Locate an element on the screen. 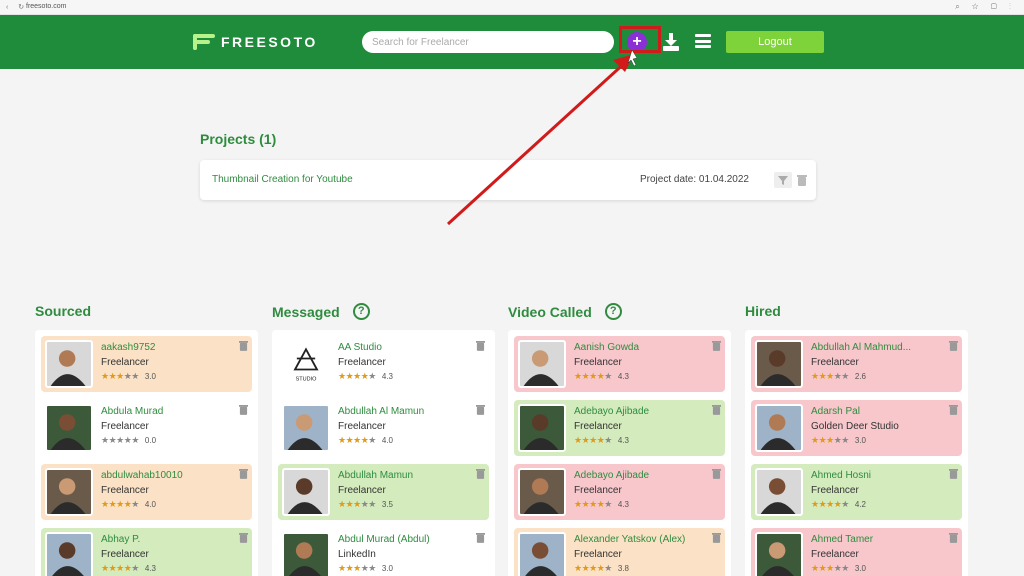  rating-value: 3.0 is located at coordinates (860, 440).